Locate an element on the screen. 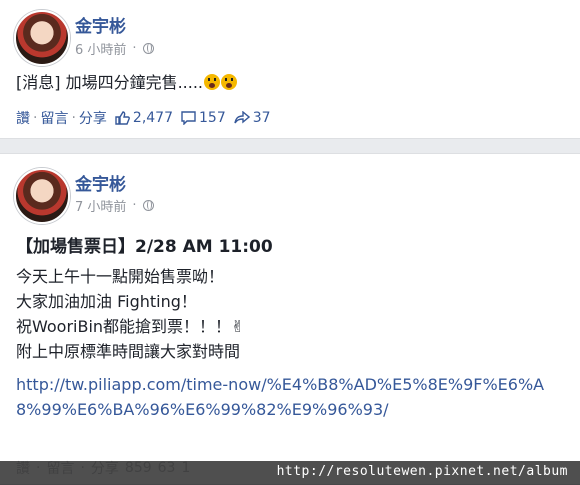  post-line: 今天上午十一點開始售票呦！ is located at coordinates (120, 276).